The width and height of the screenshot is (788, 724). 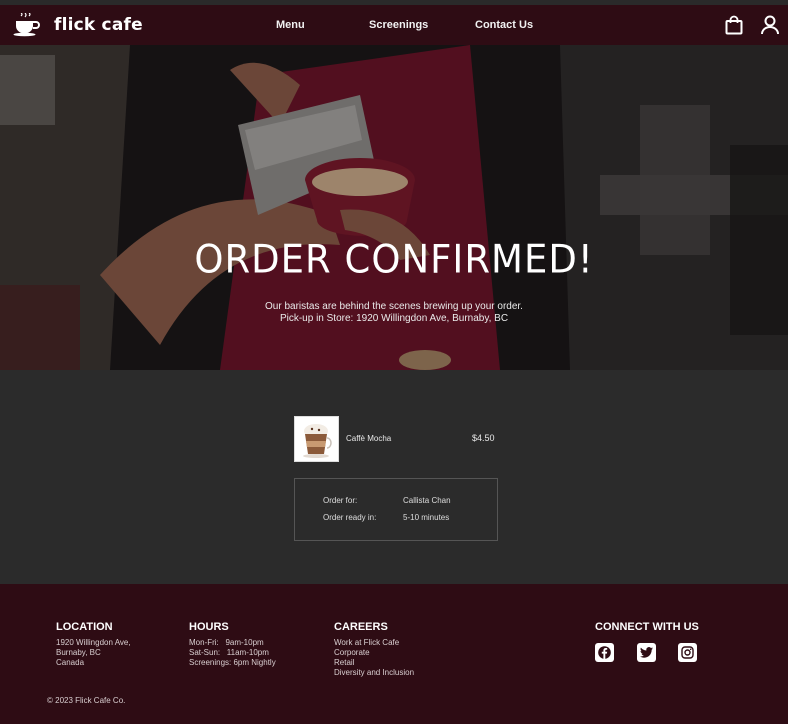 What do you see at coordinates (86, 700) in the screenshot?
I see `copyright: © 2023 Flick Cafe Co.` at bounding box center [86, 700].